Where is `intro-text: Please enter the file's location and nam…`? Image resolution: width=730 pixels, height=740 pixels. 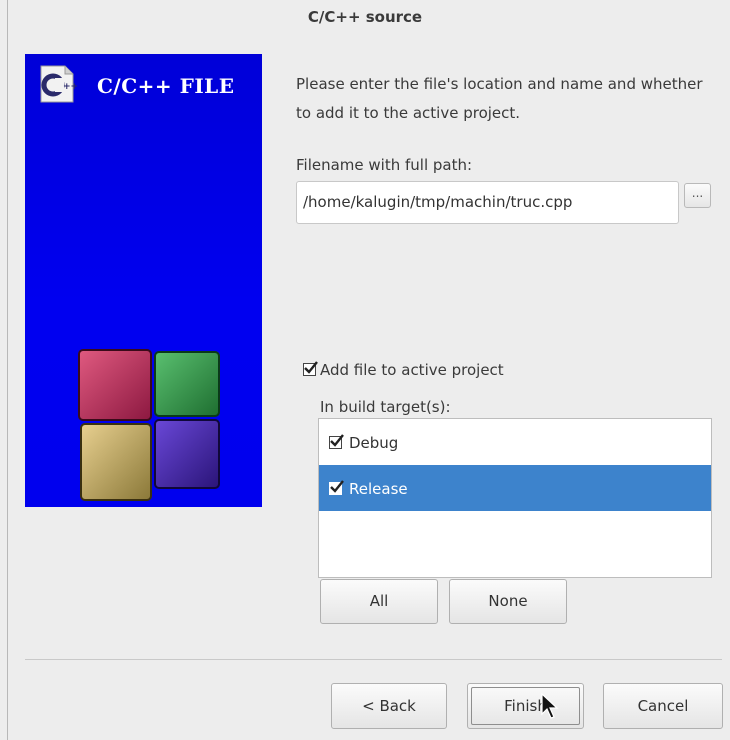
intro-text: Please enter the file's location and nam… is located at coordinates (499, 98).